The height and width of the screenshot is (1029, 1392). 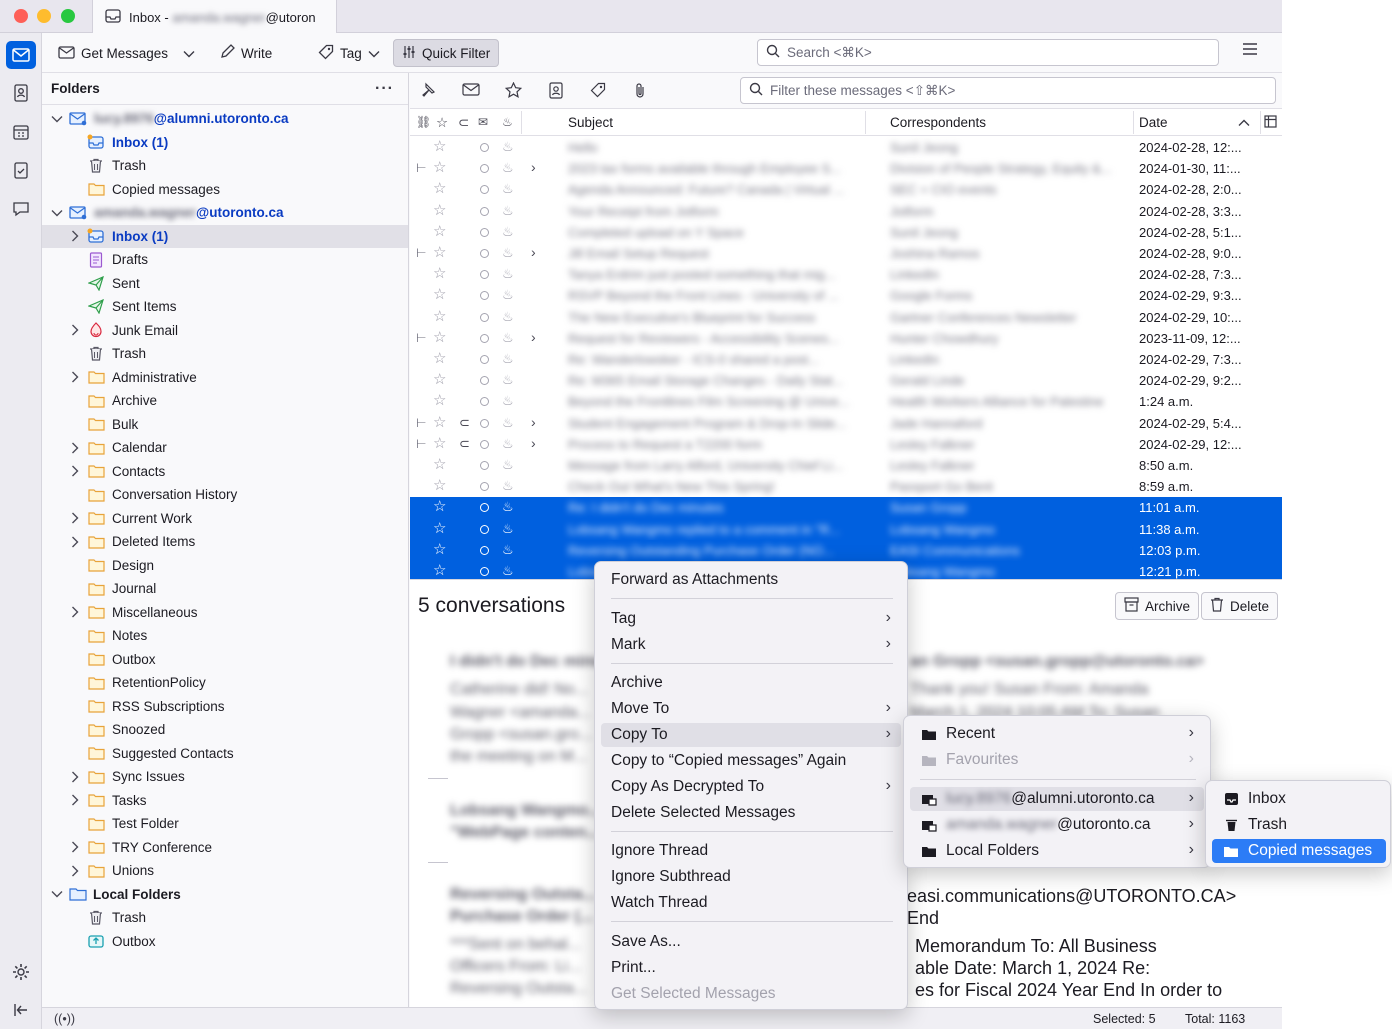 What do you see at coordinates (751, 903) in the screenshot?
I see `menu-watch-thread: Watch Thread` at bounding box center [751, 903].